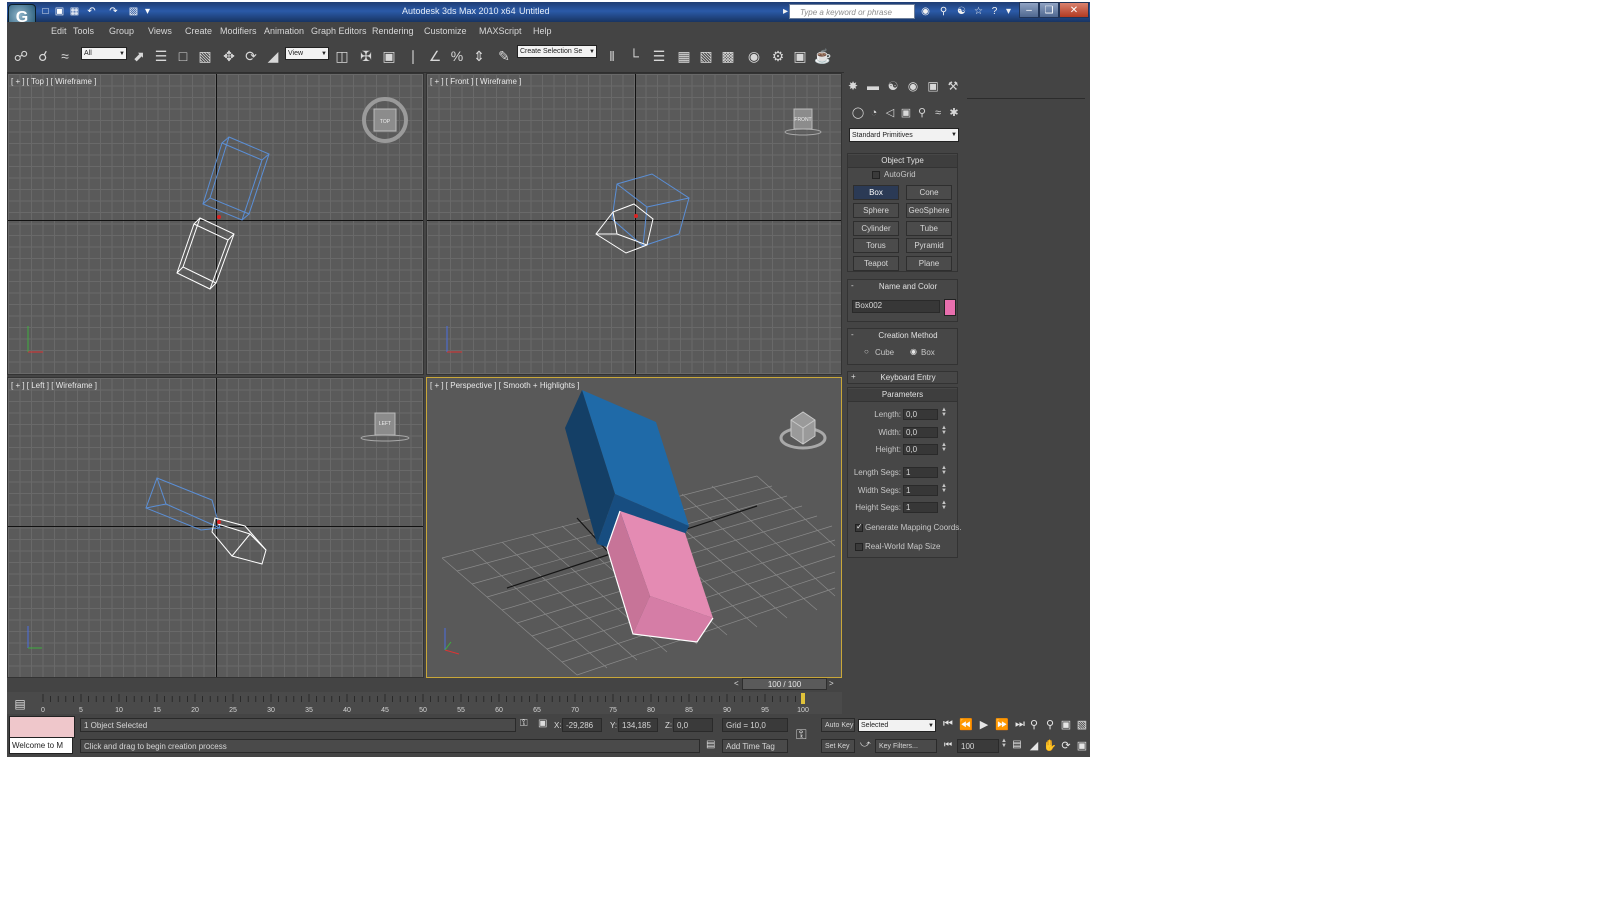 Image resolution: width=1600 pixels, height=900 pixels. What do you see at coordinates (198, 31) in the screenshot?
I see `menu-create: Create` at bounding box center [198, 31].